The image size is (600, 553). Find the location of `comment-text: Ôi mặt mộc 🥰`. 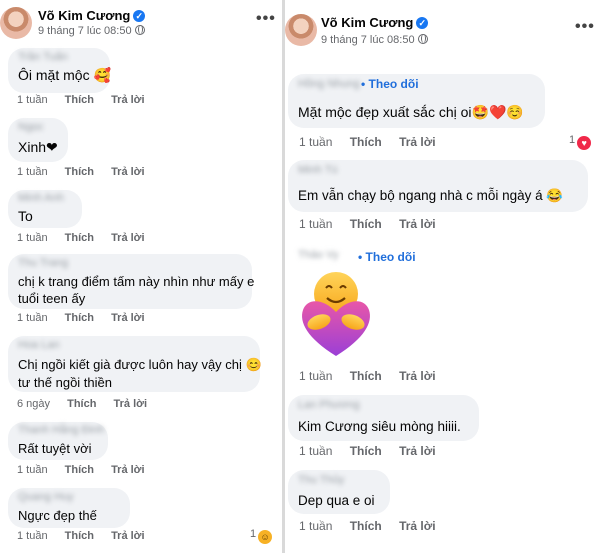

comment-text: Ôi mặt mộc 🥰 is located at coordinates (64, 75).